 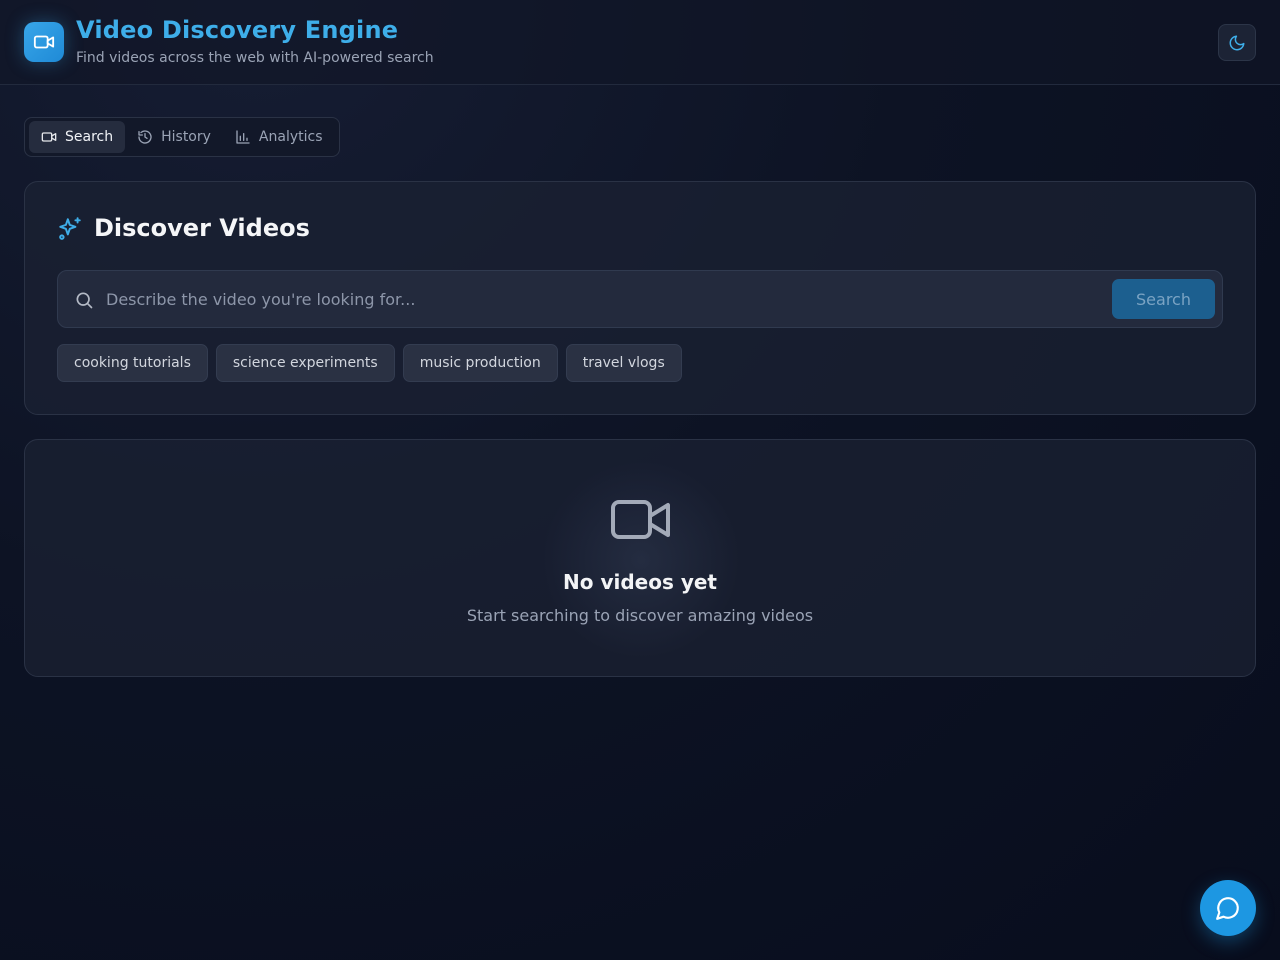 I want to click on chat-button, so click(x=1228, y=908).